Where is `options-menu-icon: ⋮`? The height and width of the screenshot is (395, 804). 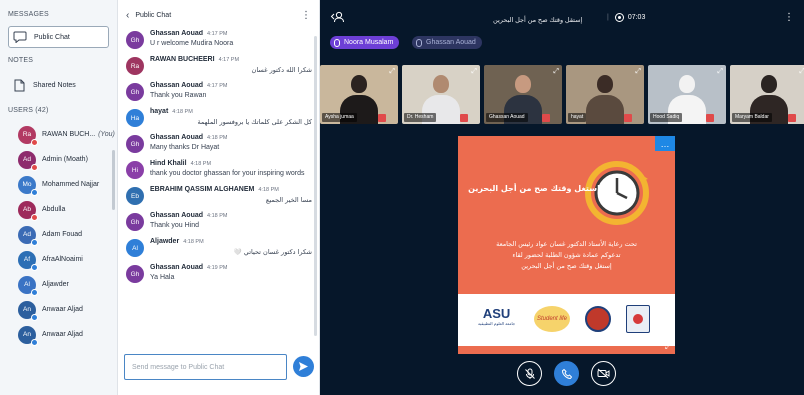
options-menu-icon: ⋮ is located at coordinates (789, 17).